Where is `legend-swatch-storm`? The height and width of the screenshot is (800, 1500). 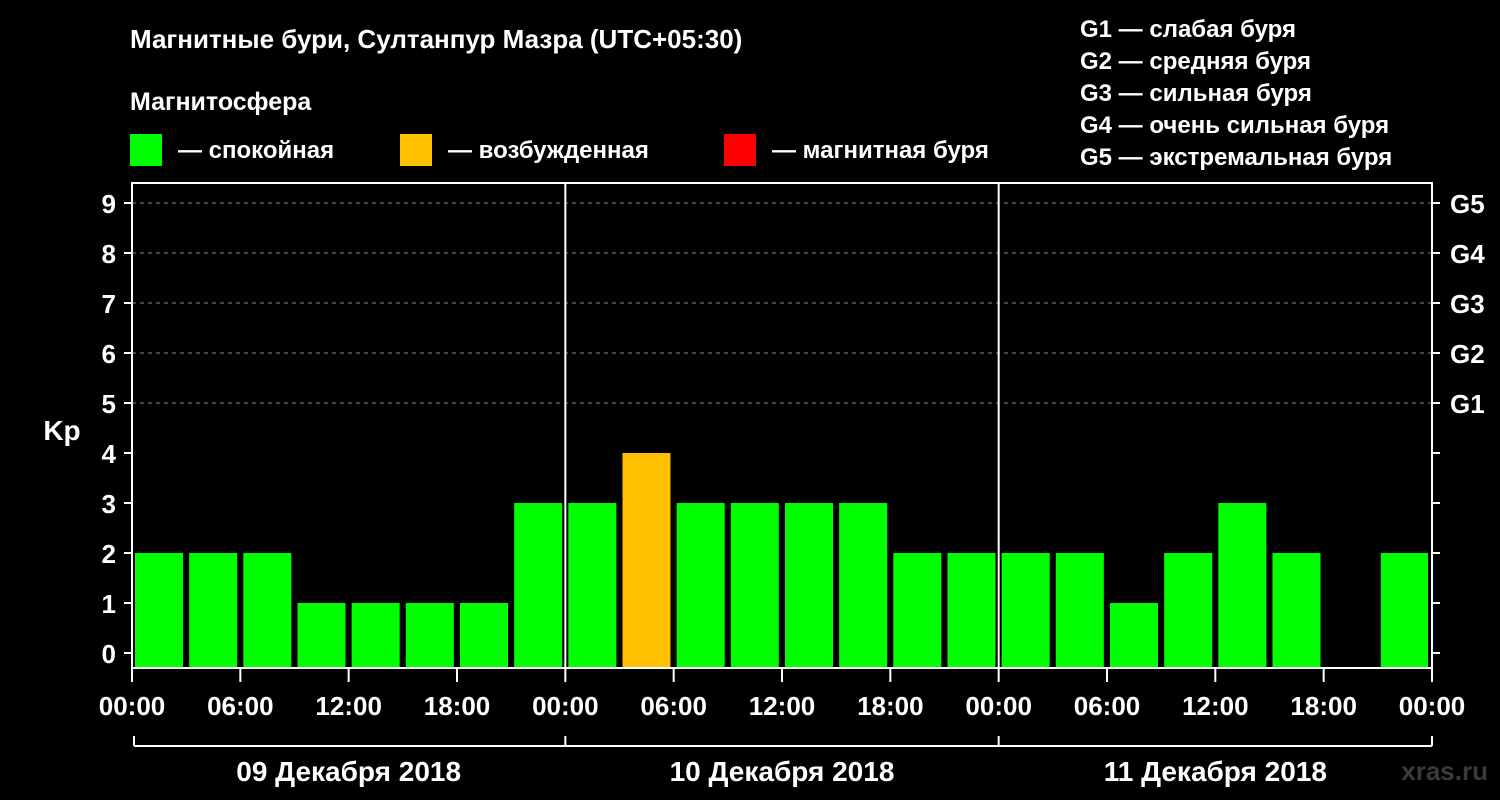 legend-swatch-storm is located at coordinates (740, 150).